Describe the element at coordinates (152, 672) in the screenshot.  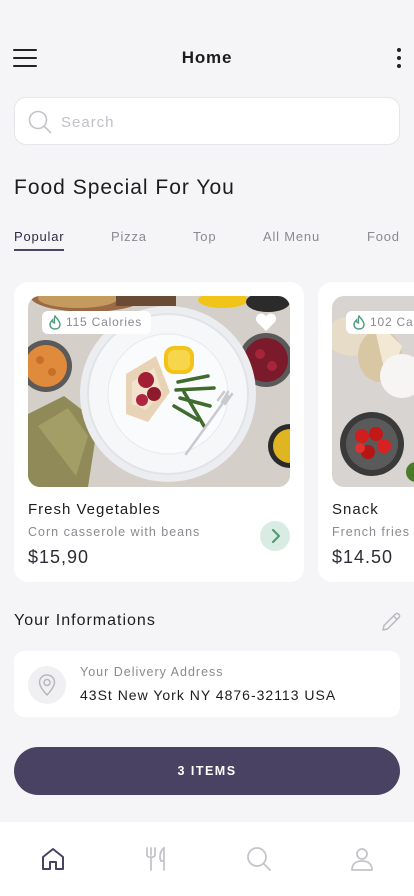
I see `address-label: Your Delivery Address` at that location.